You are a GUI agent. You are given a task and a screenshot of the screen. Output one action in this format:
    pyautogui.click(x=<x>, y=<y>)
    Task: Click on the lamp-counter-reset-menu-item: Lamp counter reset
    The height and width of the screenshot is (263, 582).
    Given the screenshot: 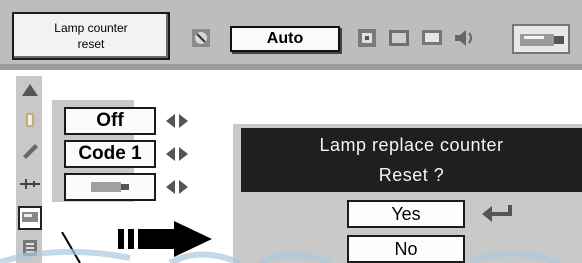 What is the action you would take?
    pyautogui.click(x=91, y=36)
    